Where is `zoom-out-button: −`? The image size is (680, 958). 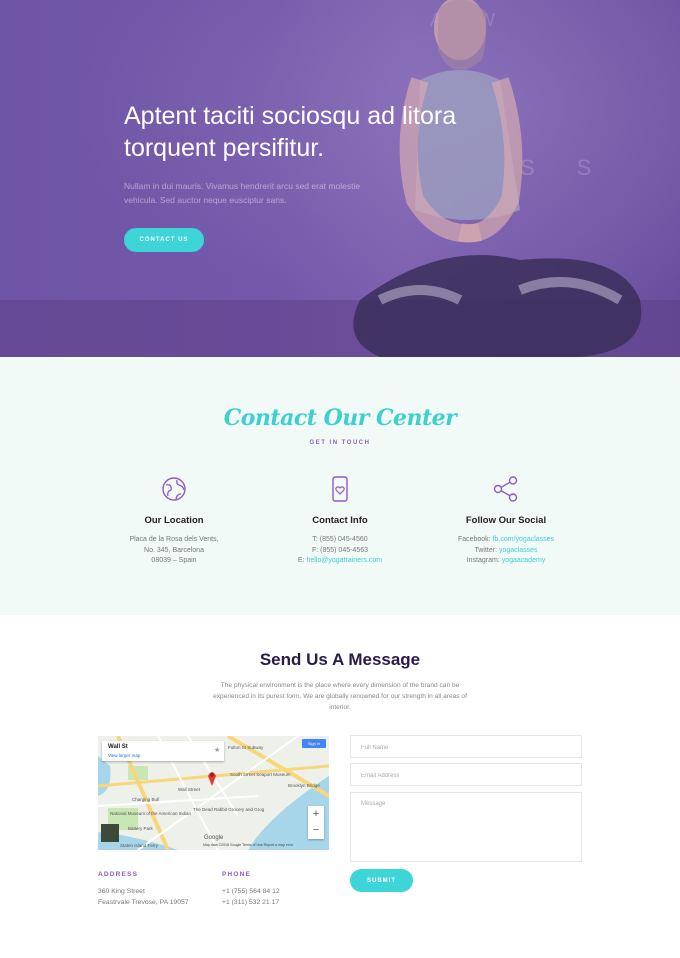 zoom-out-button: − is located at coordinates (316, 830).